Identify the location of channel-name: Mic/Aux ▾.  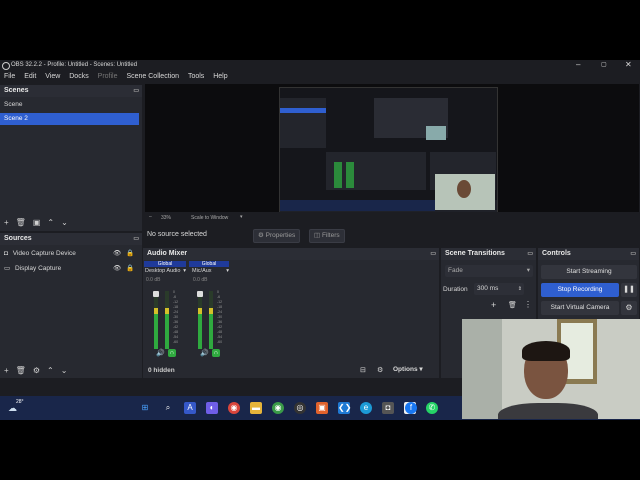
(209, 271).